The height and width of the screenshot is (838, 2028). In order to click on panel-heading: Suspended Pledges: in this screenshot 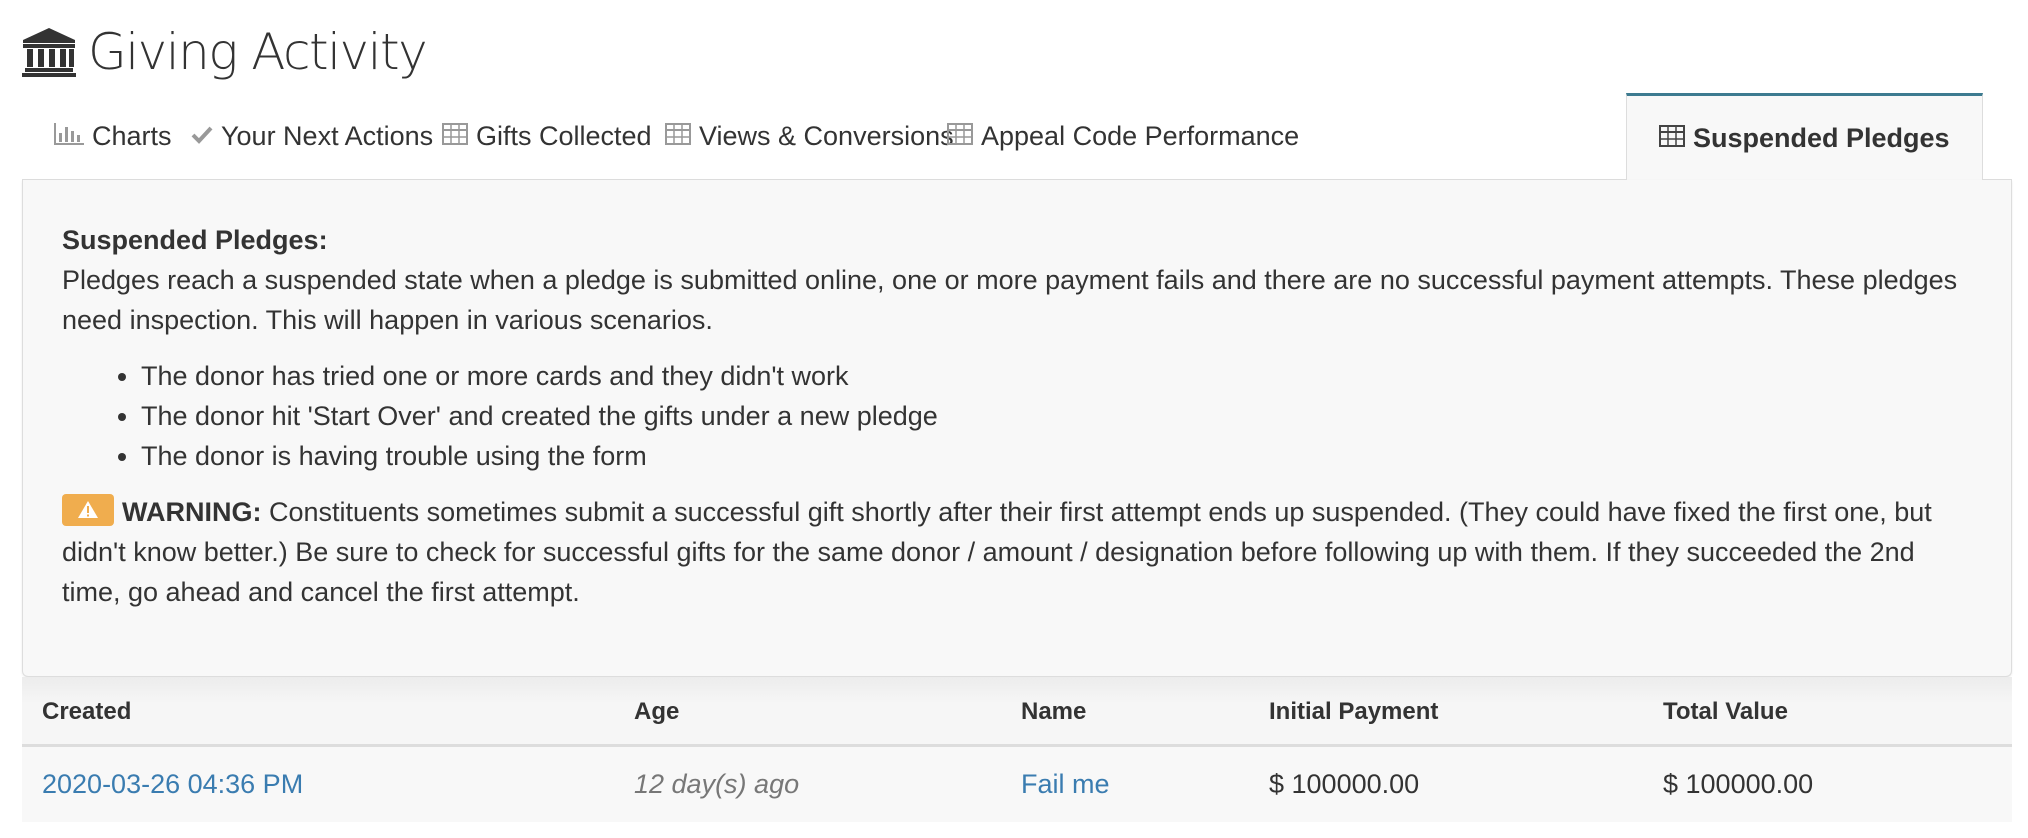, I will do `click(195, 240)`.